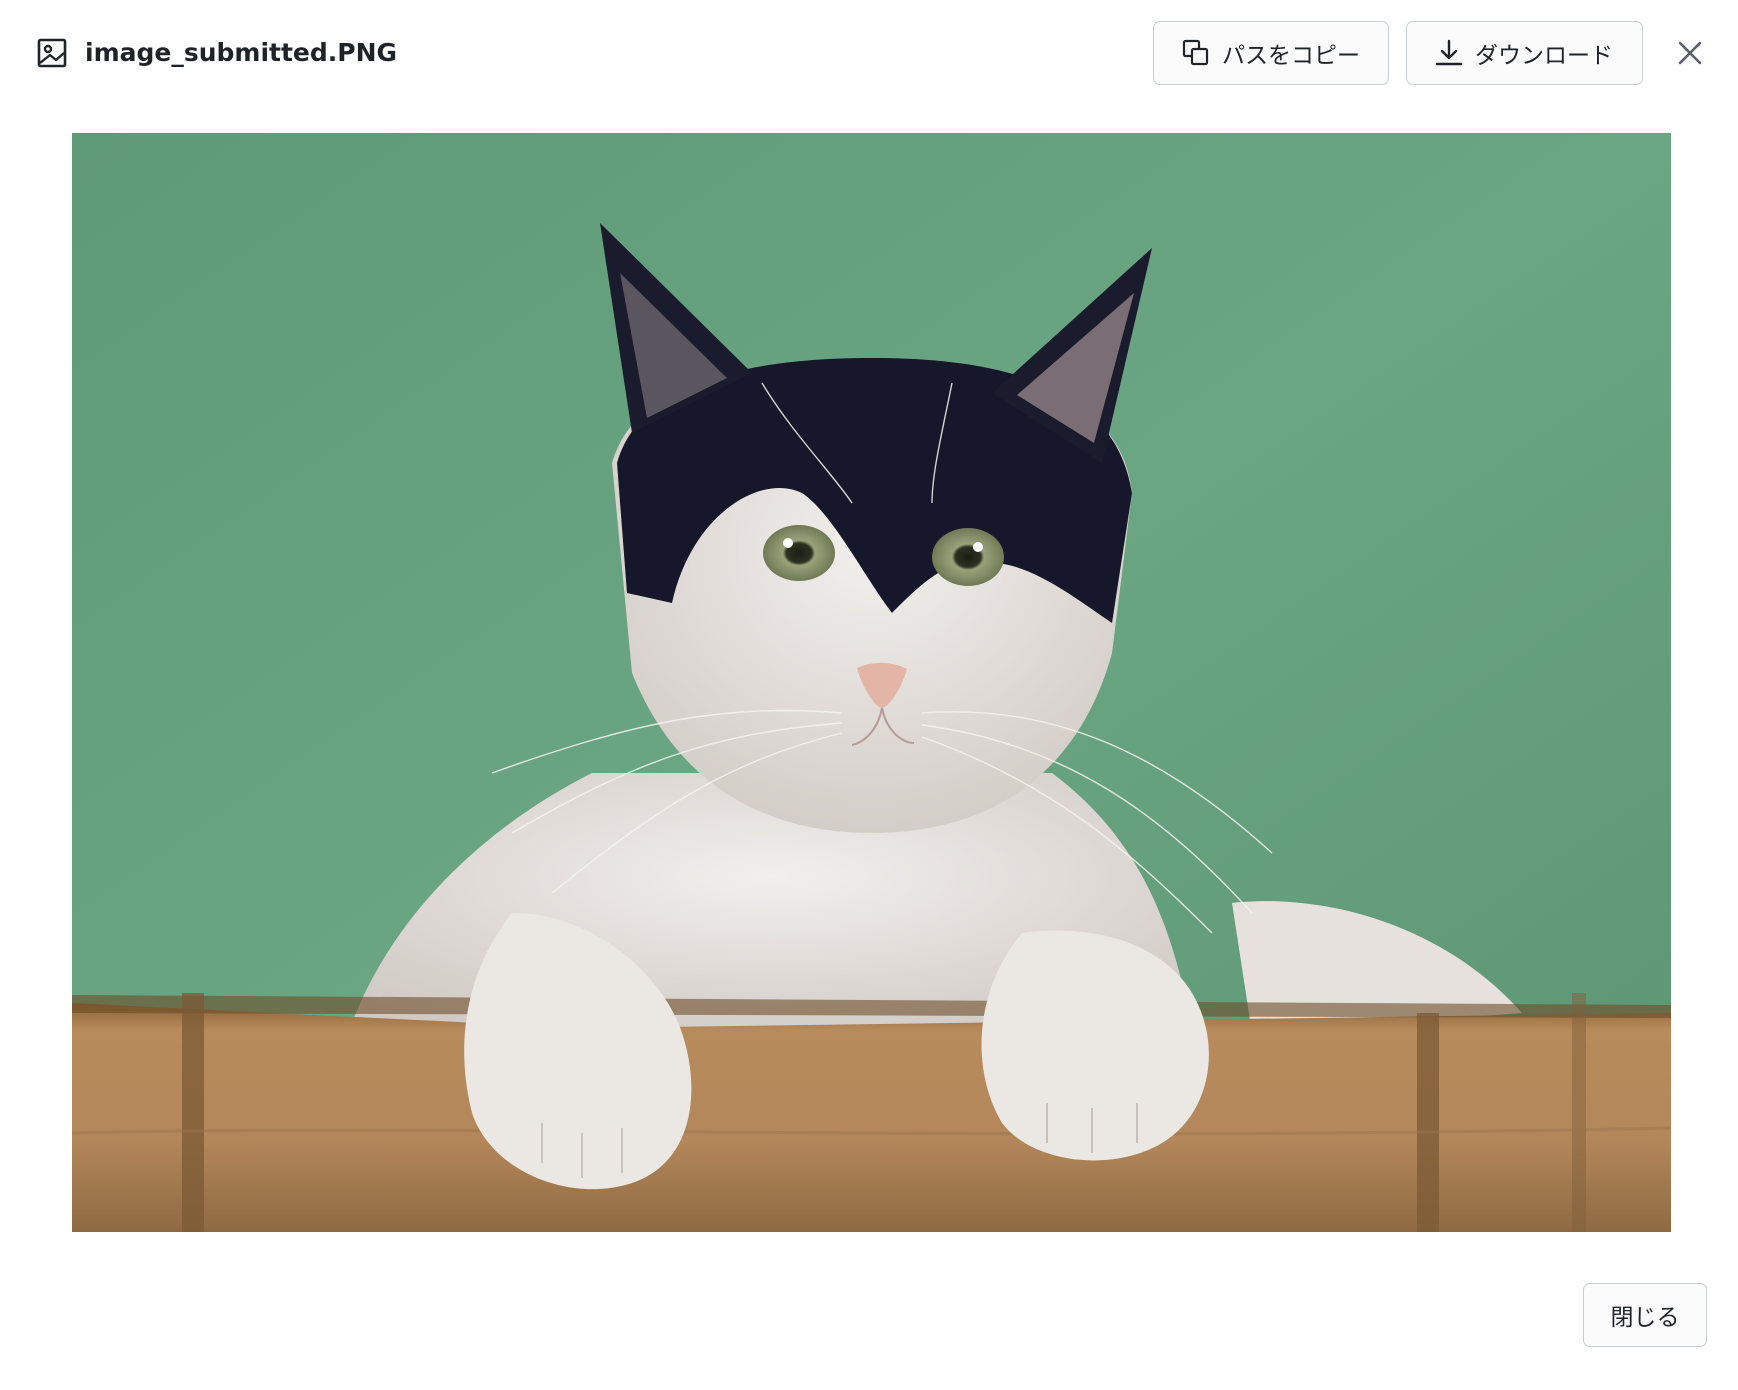 The width and height of the screenshot is (1738, 1390). I want to click on close-button: 閉じる, so click(1645, 1315).